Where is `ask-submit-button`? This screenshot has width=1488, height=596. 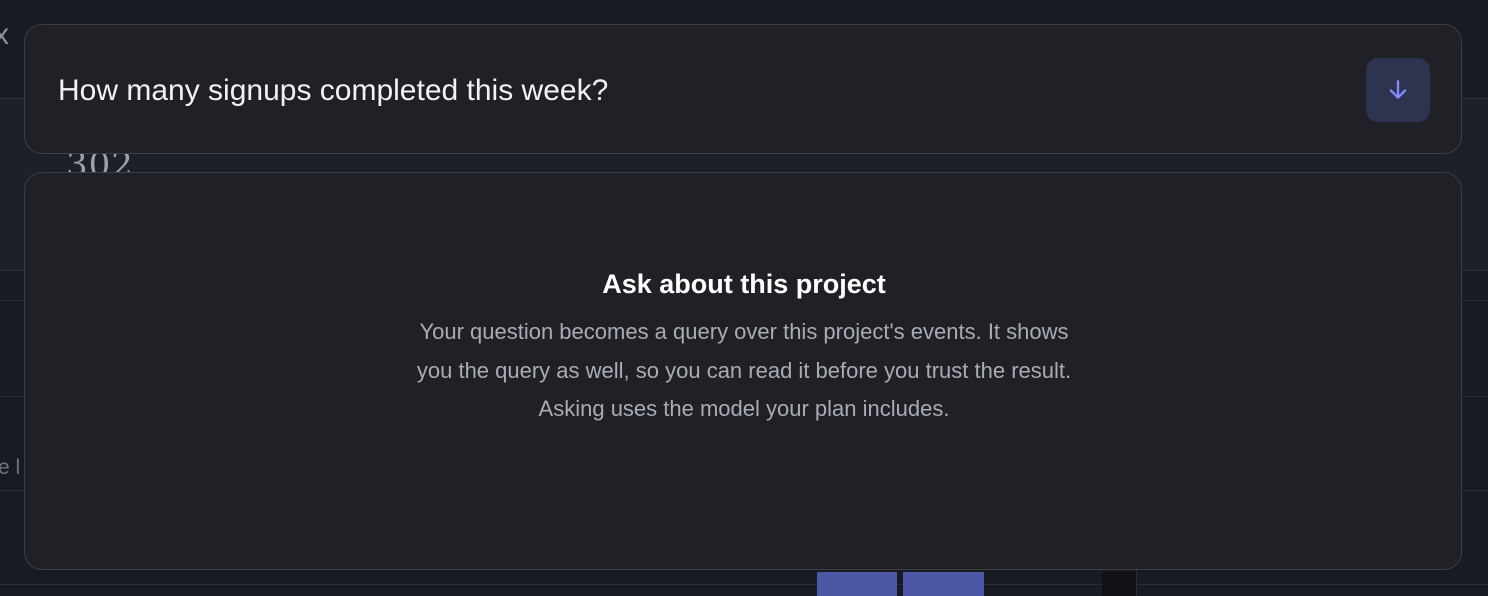 ask-submit-button is located at coordinates (1398, 90).